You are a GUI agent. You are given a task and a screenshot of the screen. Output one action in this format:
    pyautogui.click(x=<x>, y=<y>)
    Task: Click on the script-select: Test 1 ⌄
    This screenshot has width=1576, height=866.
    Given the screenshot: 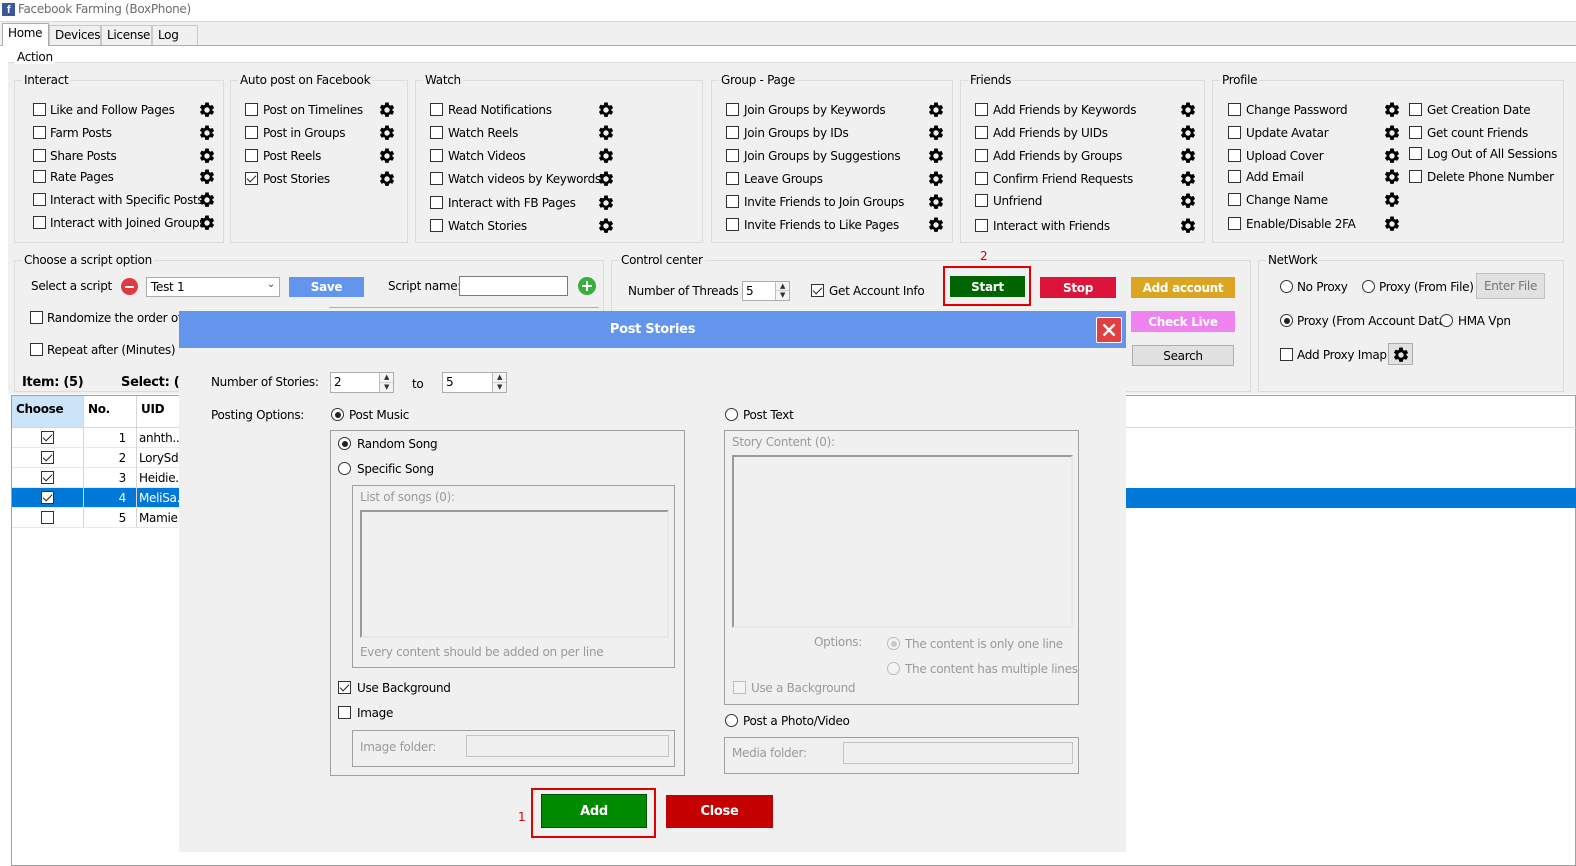 What is the action you would take?
    pyautogui.click(x=213, y=287)
    